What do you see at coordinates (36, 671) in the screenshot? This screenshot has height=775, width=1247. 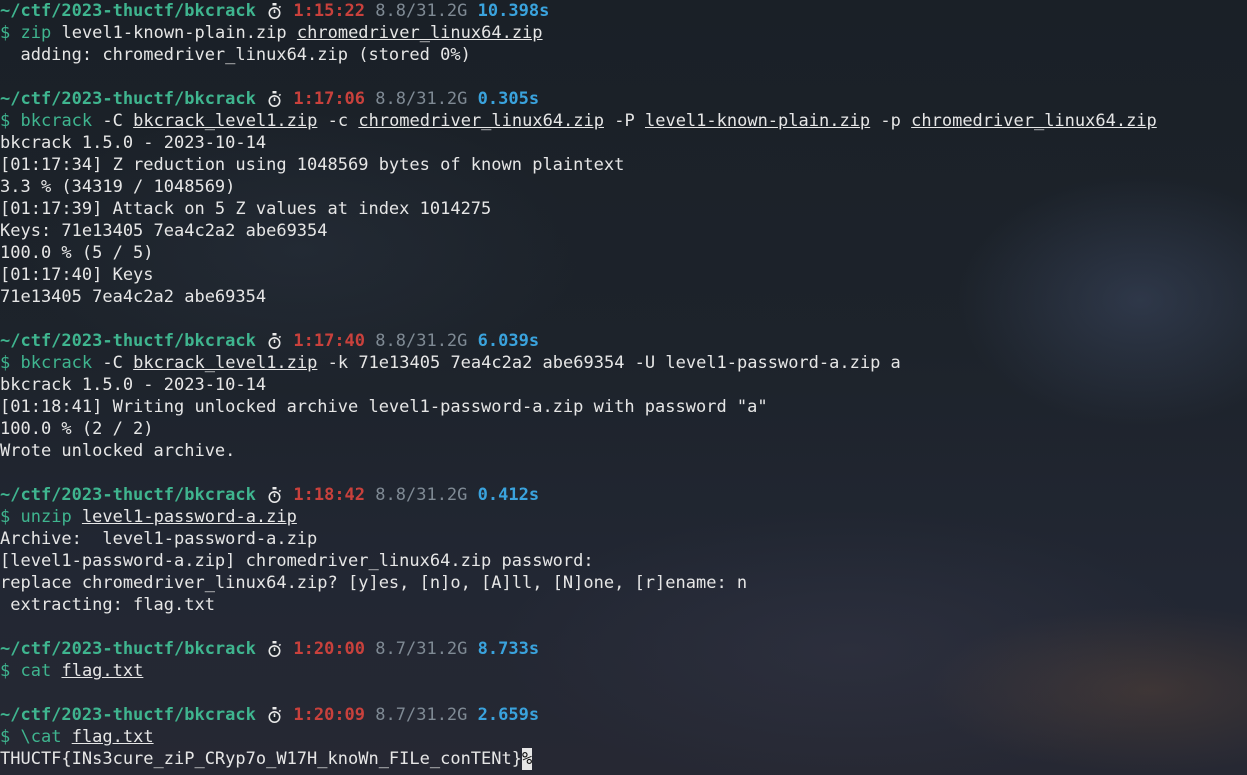 I see `command-name: cat` at bounding box center [36, 671].